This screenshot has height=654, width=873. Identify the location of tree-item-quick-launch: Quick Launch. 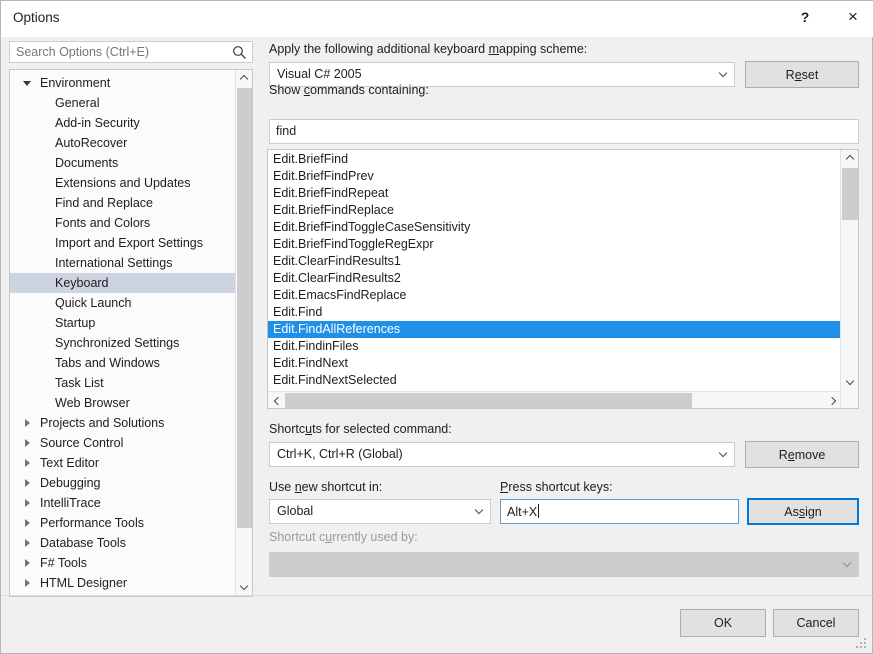
(122, 303).